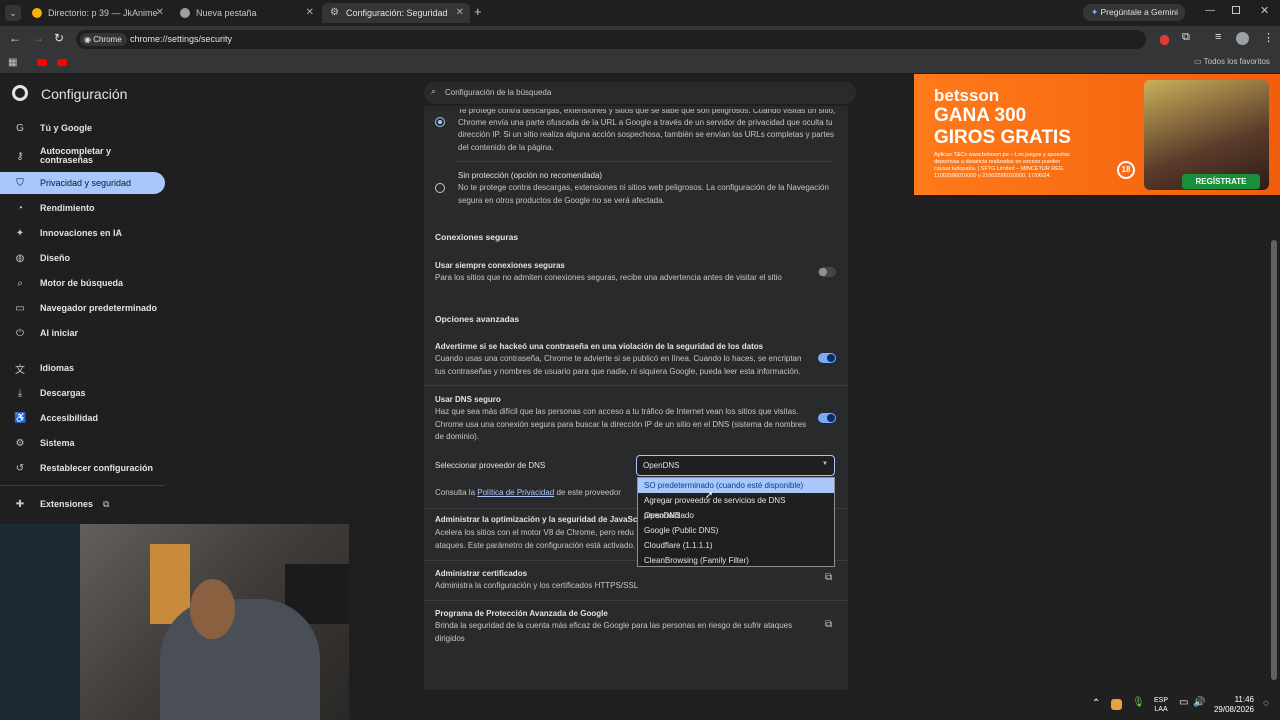 This screenshot has height=720, width=1280. Describe the element at coordinates (468, 399) in the screenshot. I see `secure-dns-title: Usar DNS seguro` at that location.